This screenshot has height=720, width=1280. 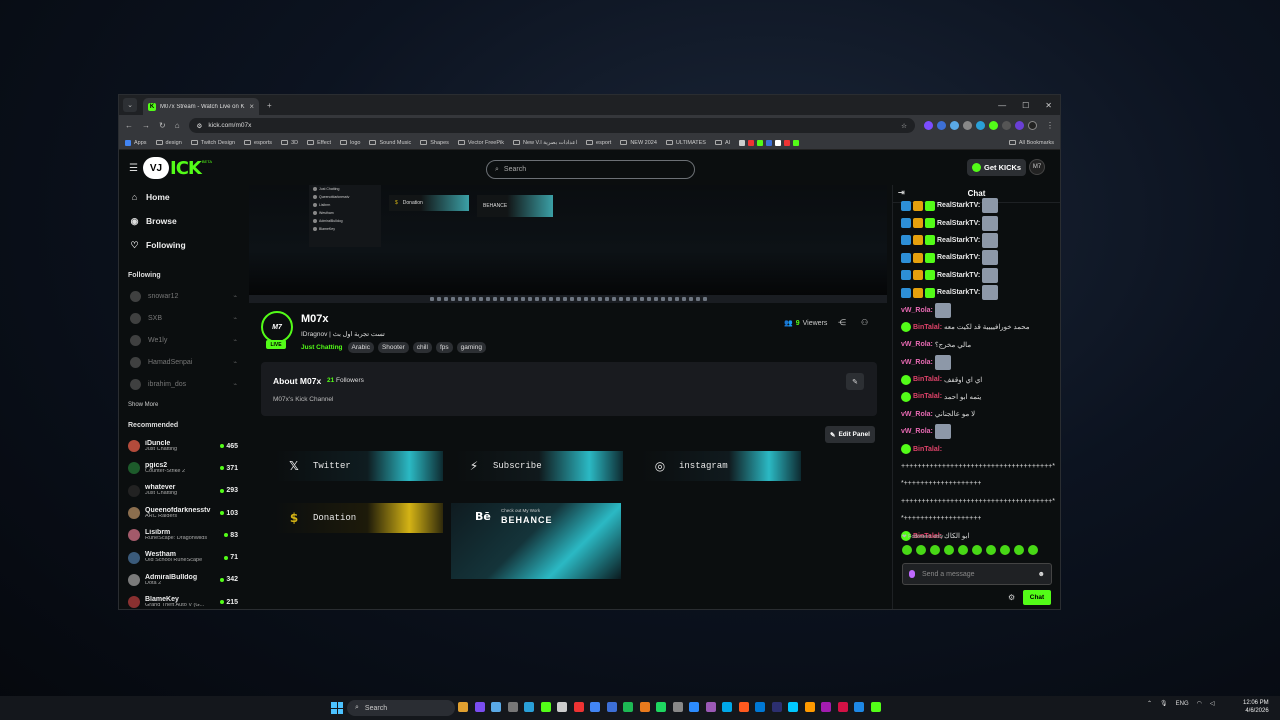 What do you see at coordinates (598, 143) in the screenshot?
I see `bookmark-folder: esport` at bounding box center [598, 143].